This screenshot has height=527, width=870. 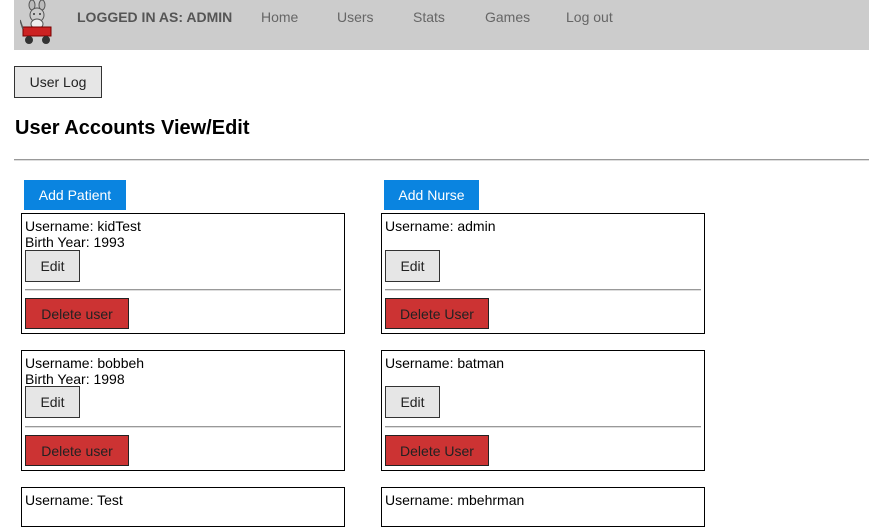 I want to click on nav-logout-link: Log out, so click(x=589, y=17).